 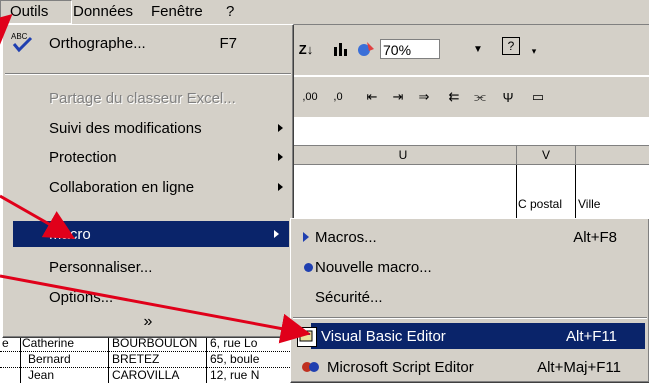 I want to click on sort-desc-icon: Z↓, so click(x=306, y=49).